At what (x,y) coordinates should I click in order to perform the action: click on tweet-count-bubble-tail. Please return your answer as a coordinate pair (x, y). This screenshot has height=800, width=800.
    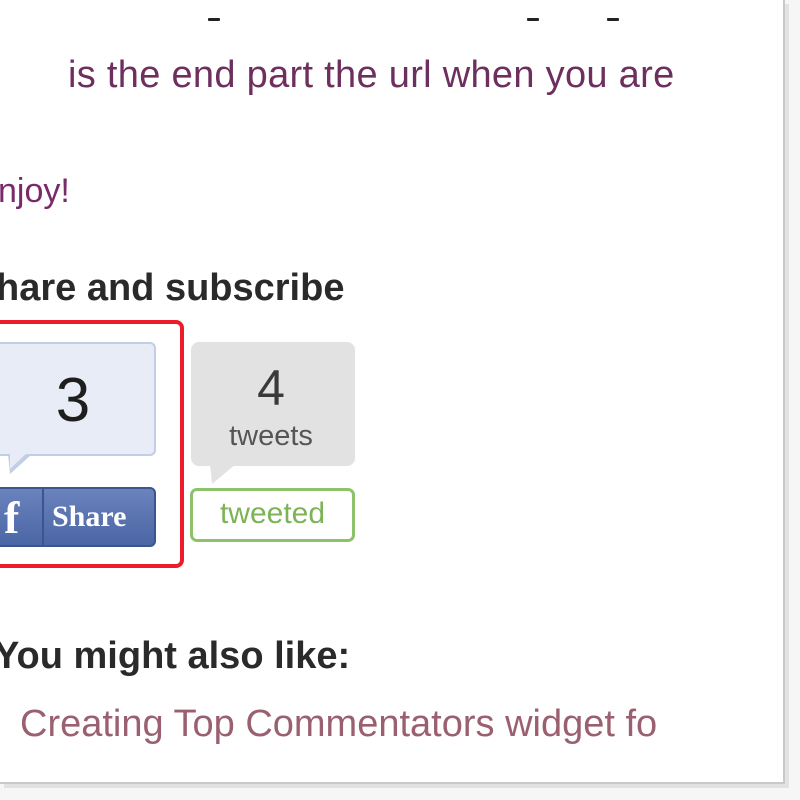
    Looking at the image, I should click on (223, 474).